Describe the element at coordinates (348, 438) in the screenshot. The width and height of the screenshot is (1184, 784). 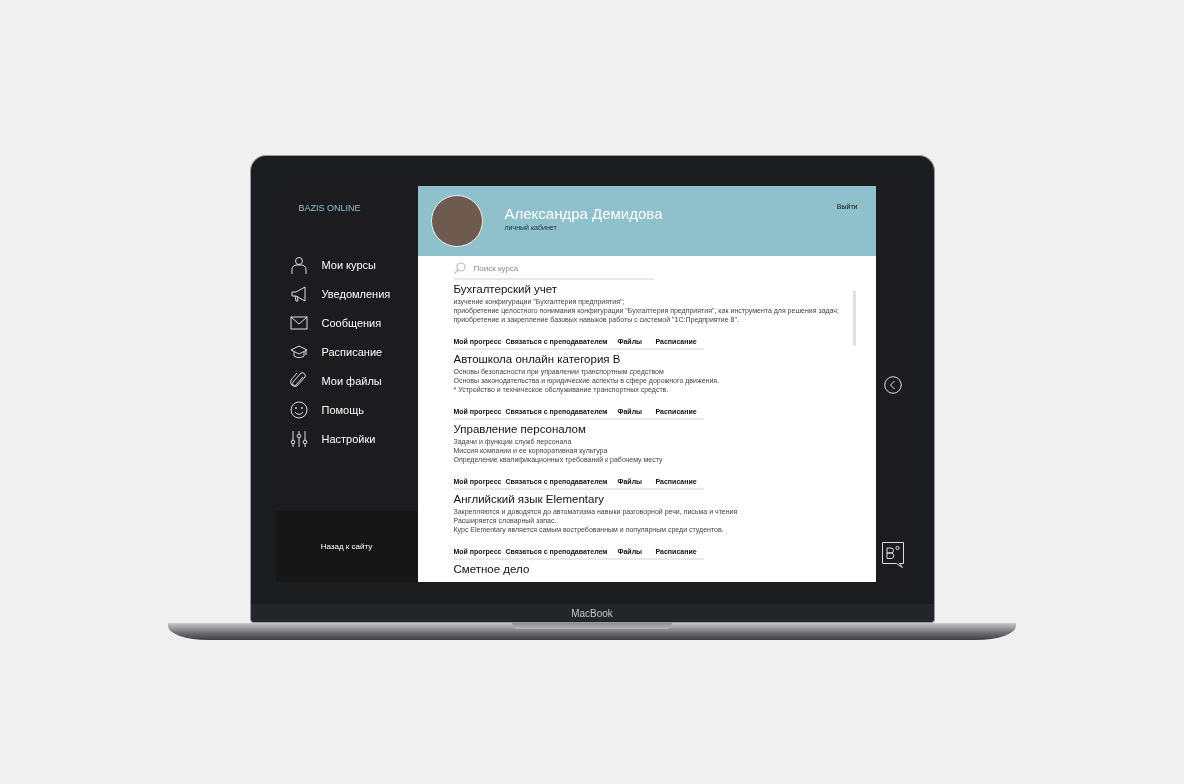
I see `sidebar-item-label: Настройки` at that location.